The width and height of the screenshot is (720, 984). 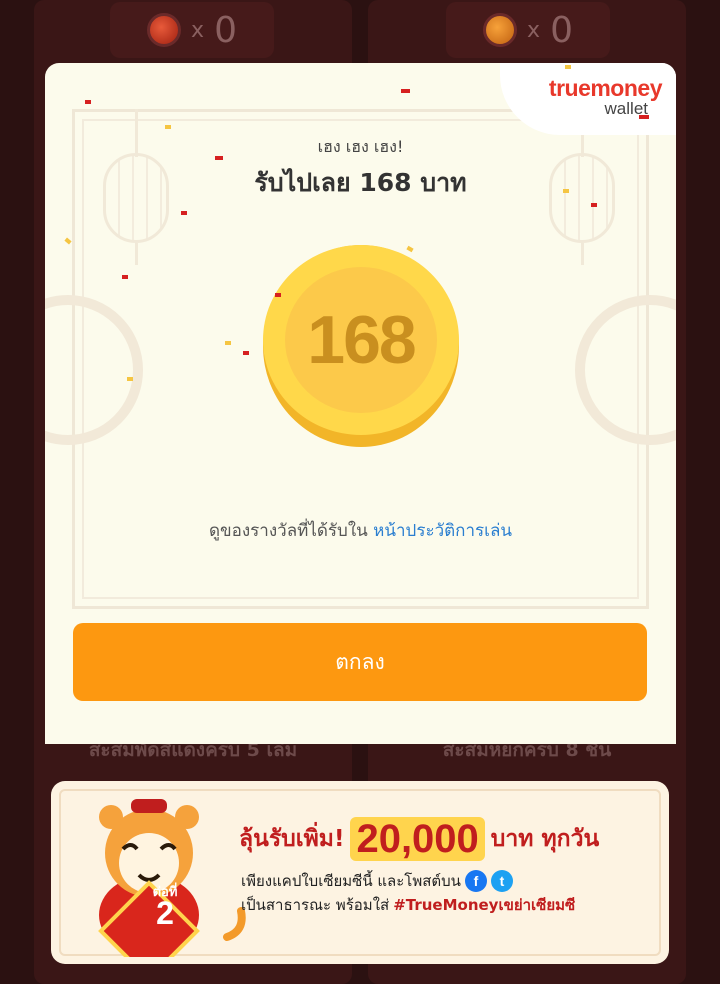 I want to click on apple-icon, so click(x=164, y=30).